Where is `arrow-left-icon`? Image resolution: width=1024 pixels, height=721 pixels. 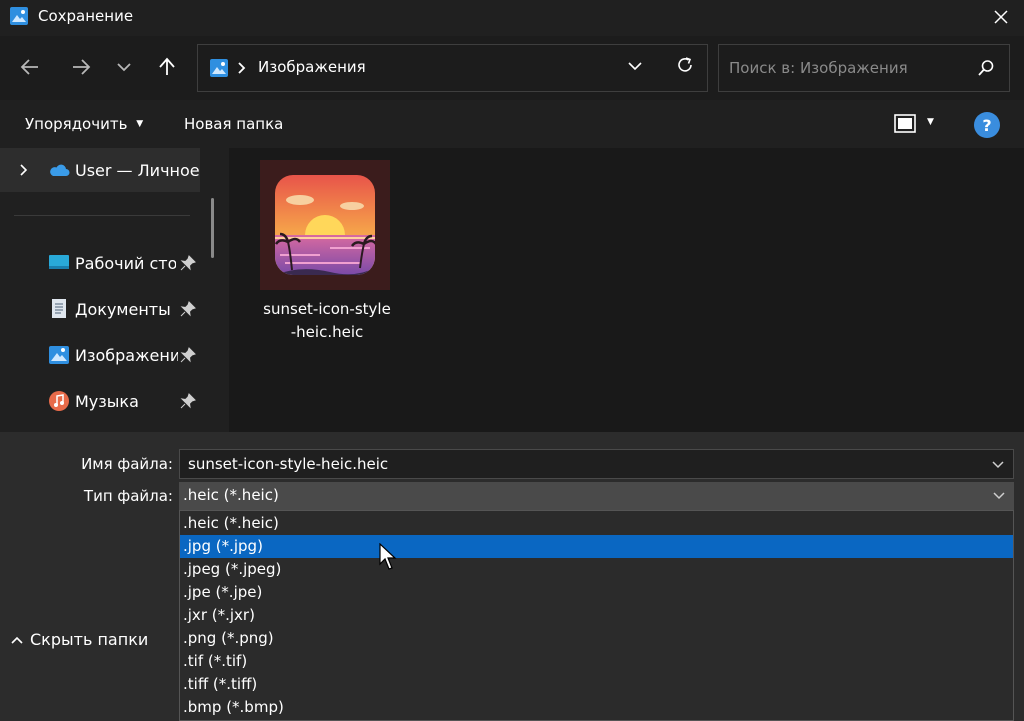 arrow-left-icon is located at coordinates (29, 67).